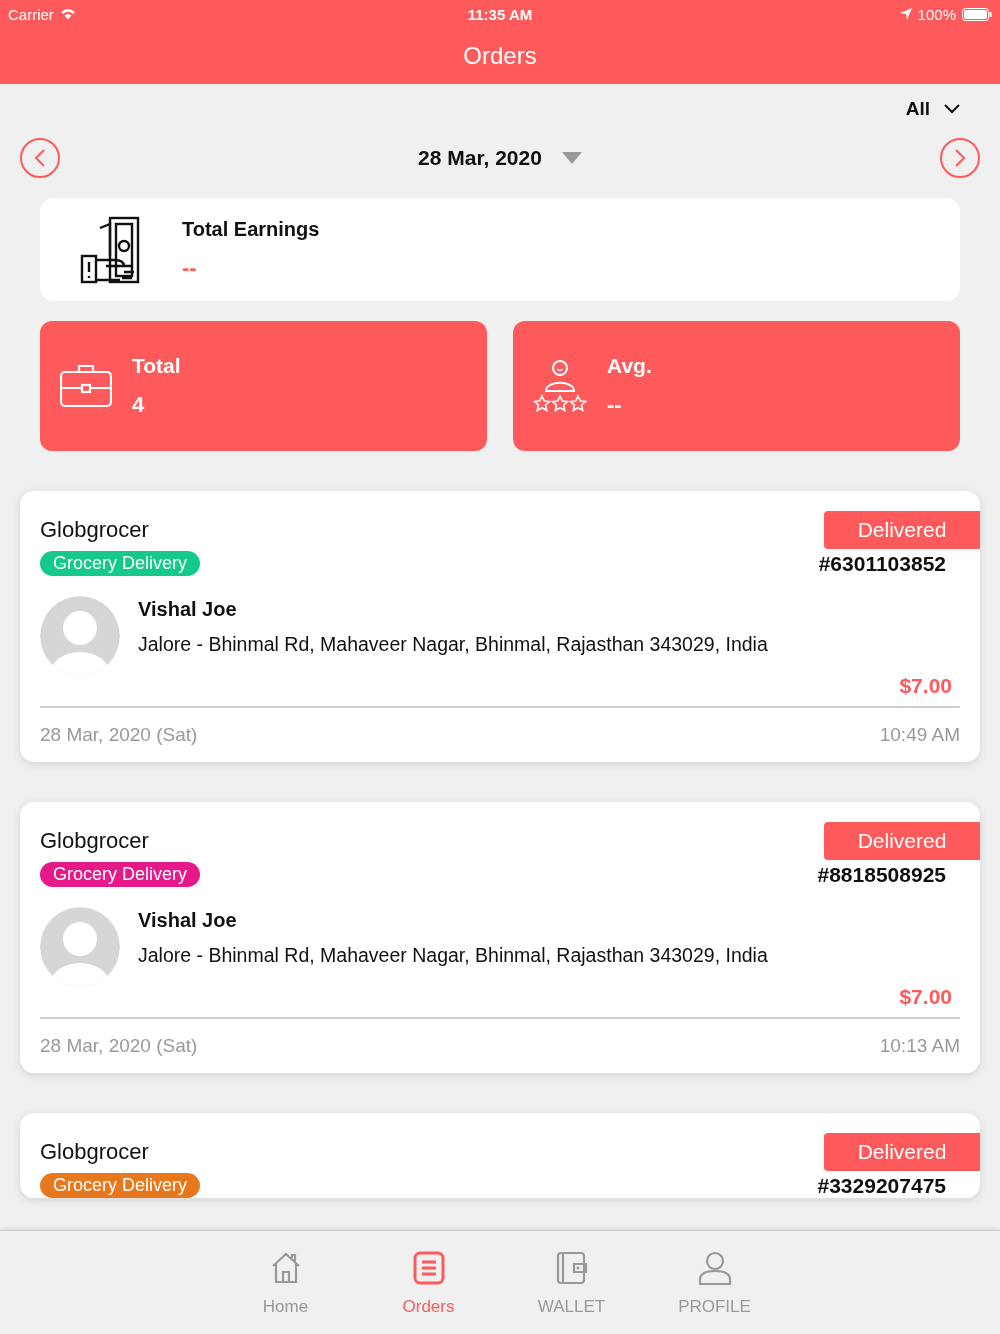 This screenshot has width=1000, height=1334. What do you see at coordinates (500, 14) in the screenshot?
I see `clock: 11:35 AM` at bounding box center [500, 14].